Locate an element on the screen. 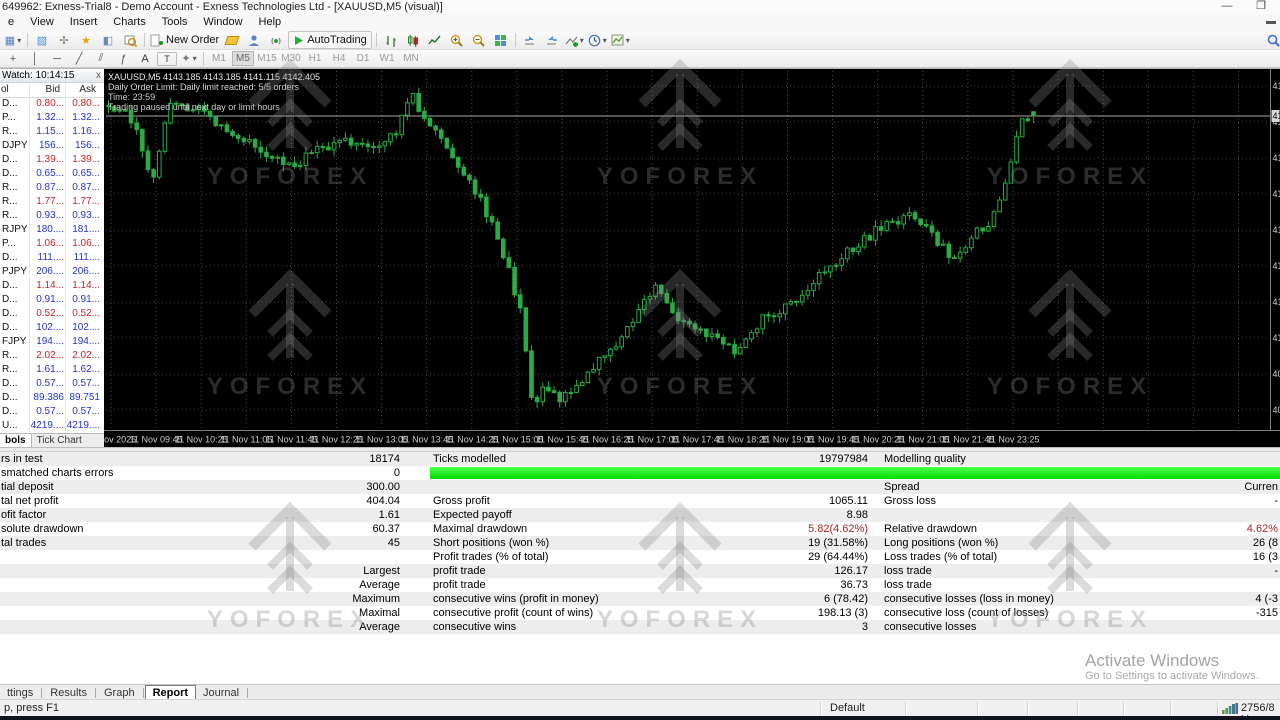 The width and height of the screenshot is (1280, 720). periods-button: ▾ is located at coordinates (597, 40).